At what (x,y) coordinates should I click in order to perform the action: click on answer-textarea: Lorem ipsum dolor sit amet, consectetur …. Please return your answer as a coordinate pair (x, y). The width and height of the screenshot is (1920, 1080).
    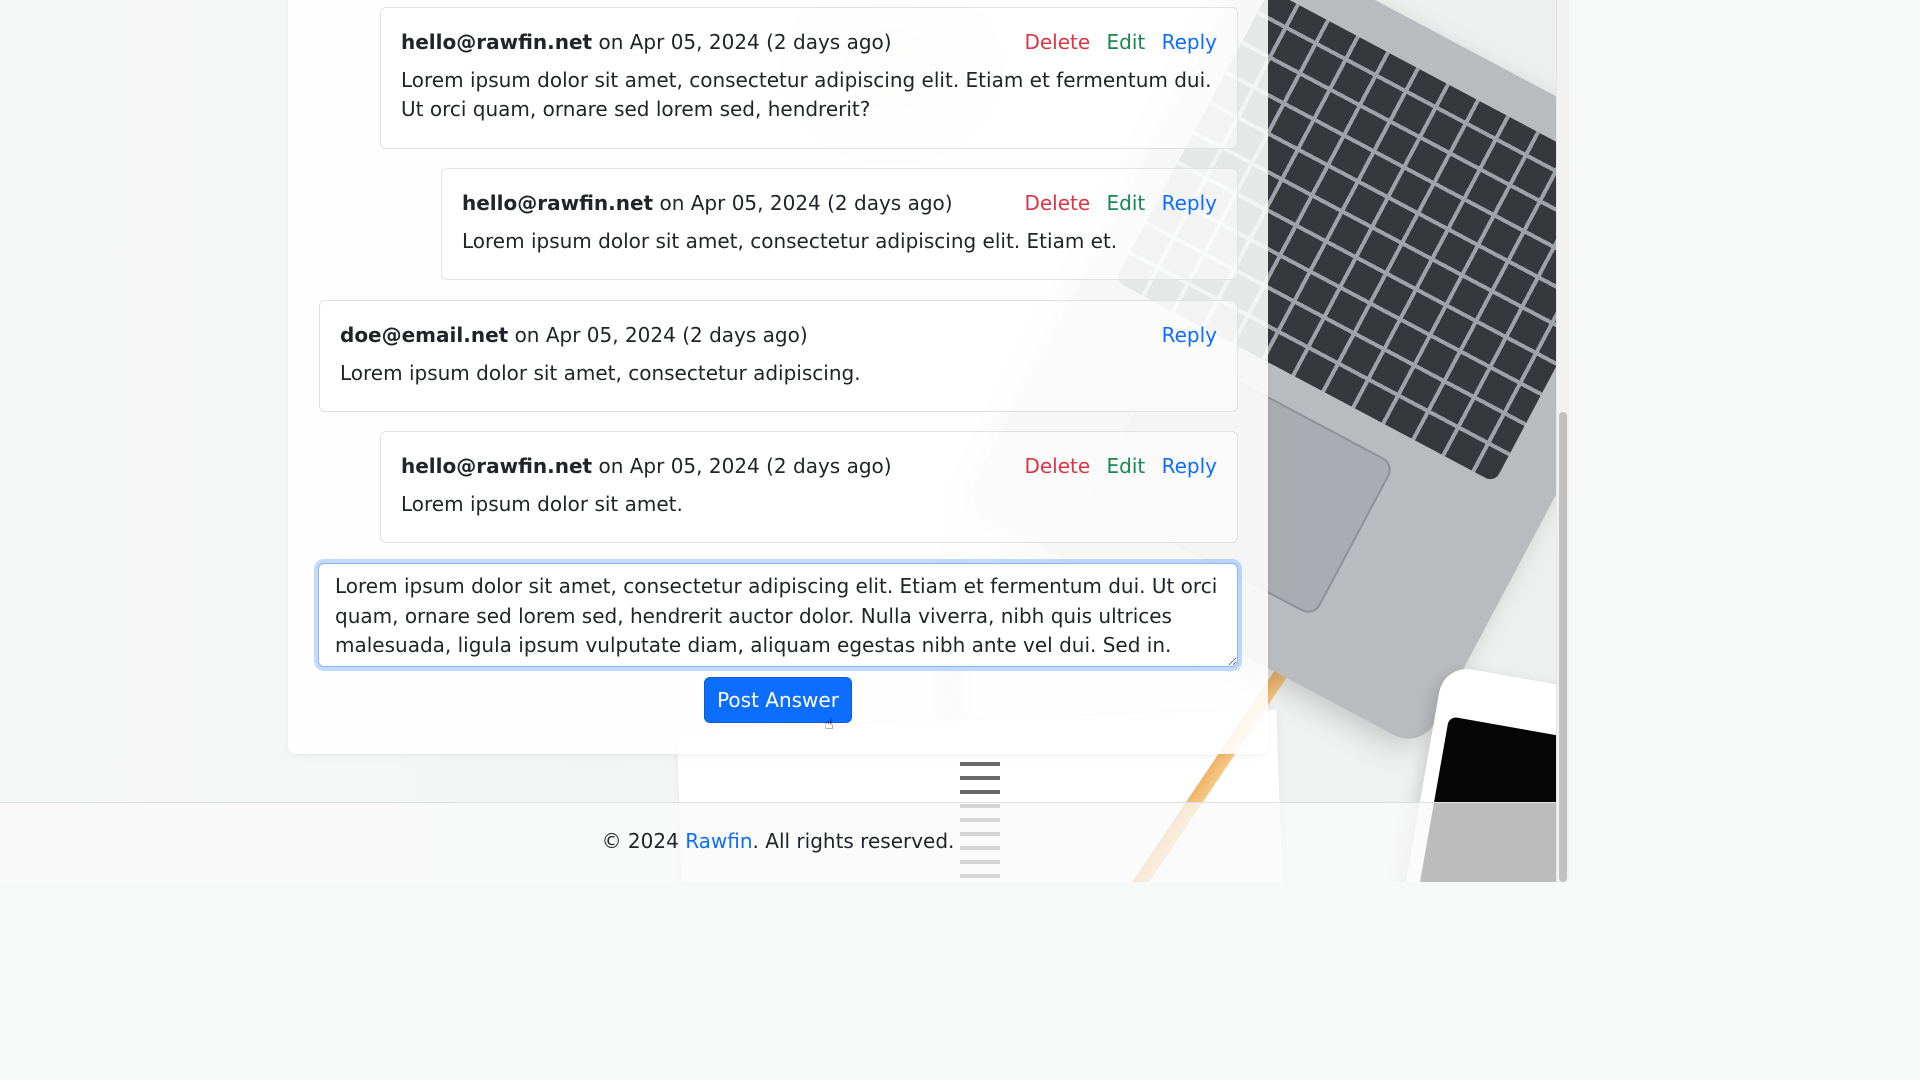
    Looking at the image, I should click on (778, 615).